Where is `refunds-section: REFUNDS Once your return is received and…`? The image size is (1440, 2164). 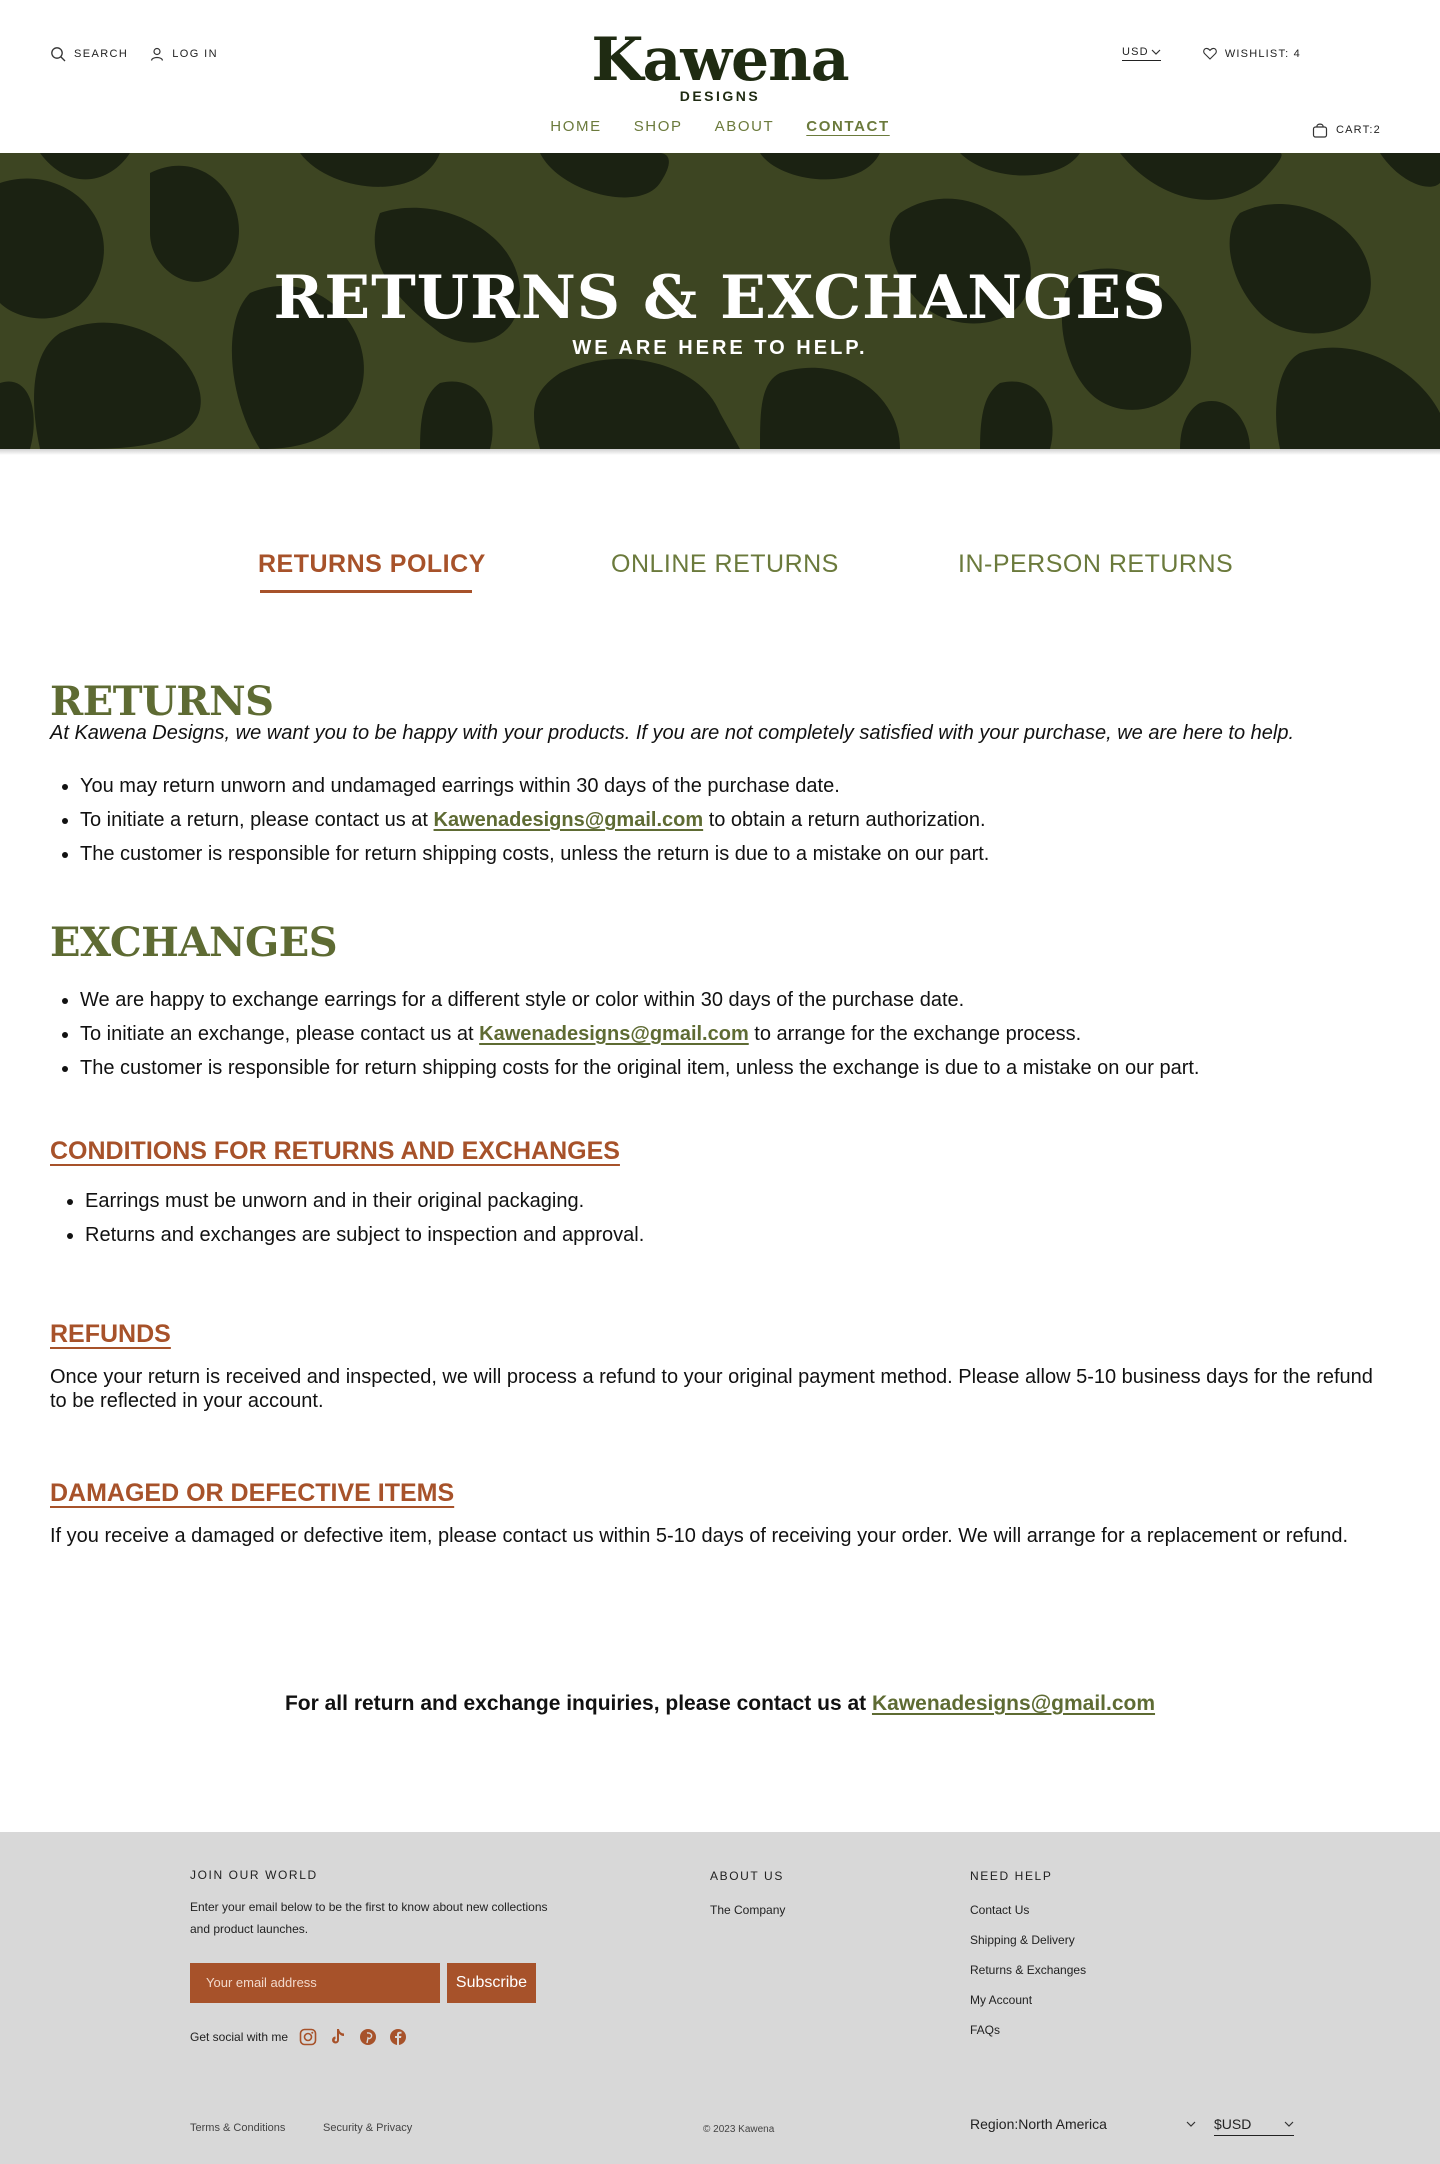
refunds-section: REFUNDS Once your return is received and… is located at coordinates (720, 1366).